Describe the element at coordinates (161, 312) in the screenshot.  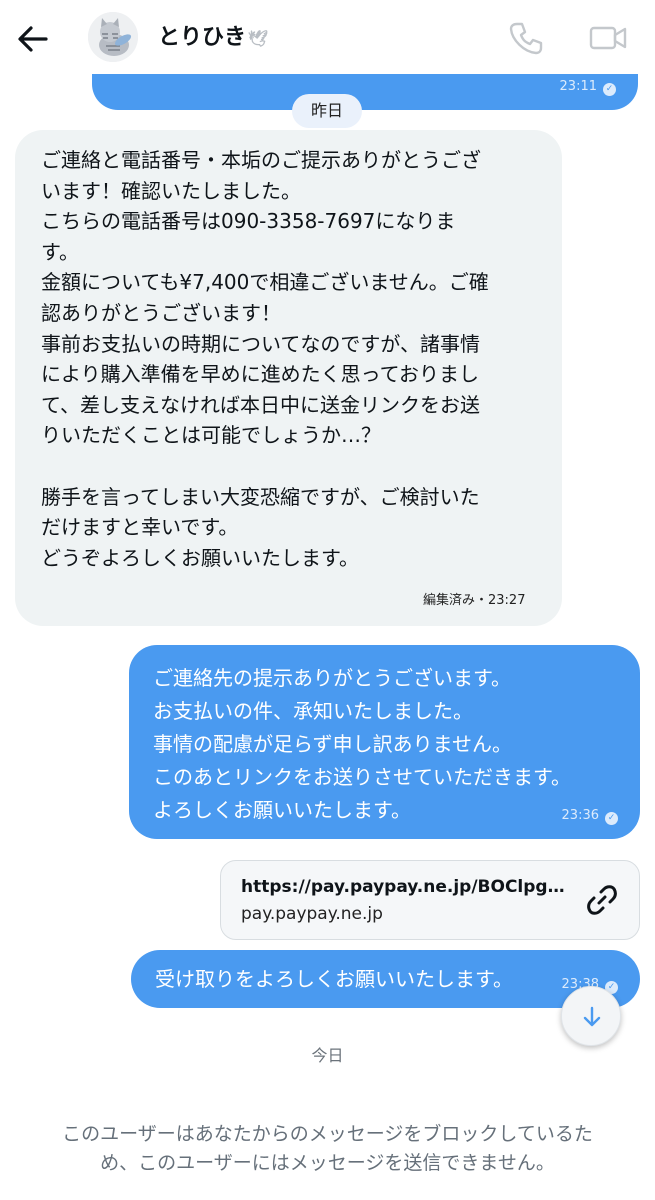
I see `message-line: 認ありがとうございます！` at that location.